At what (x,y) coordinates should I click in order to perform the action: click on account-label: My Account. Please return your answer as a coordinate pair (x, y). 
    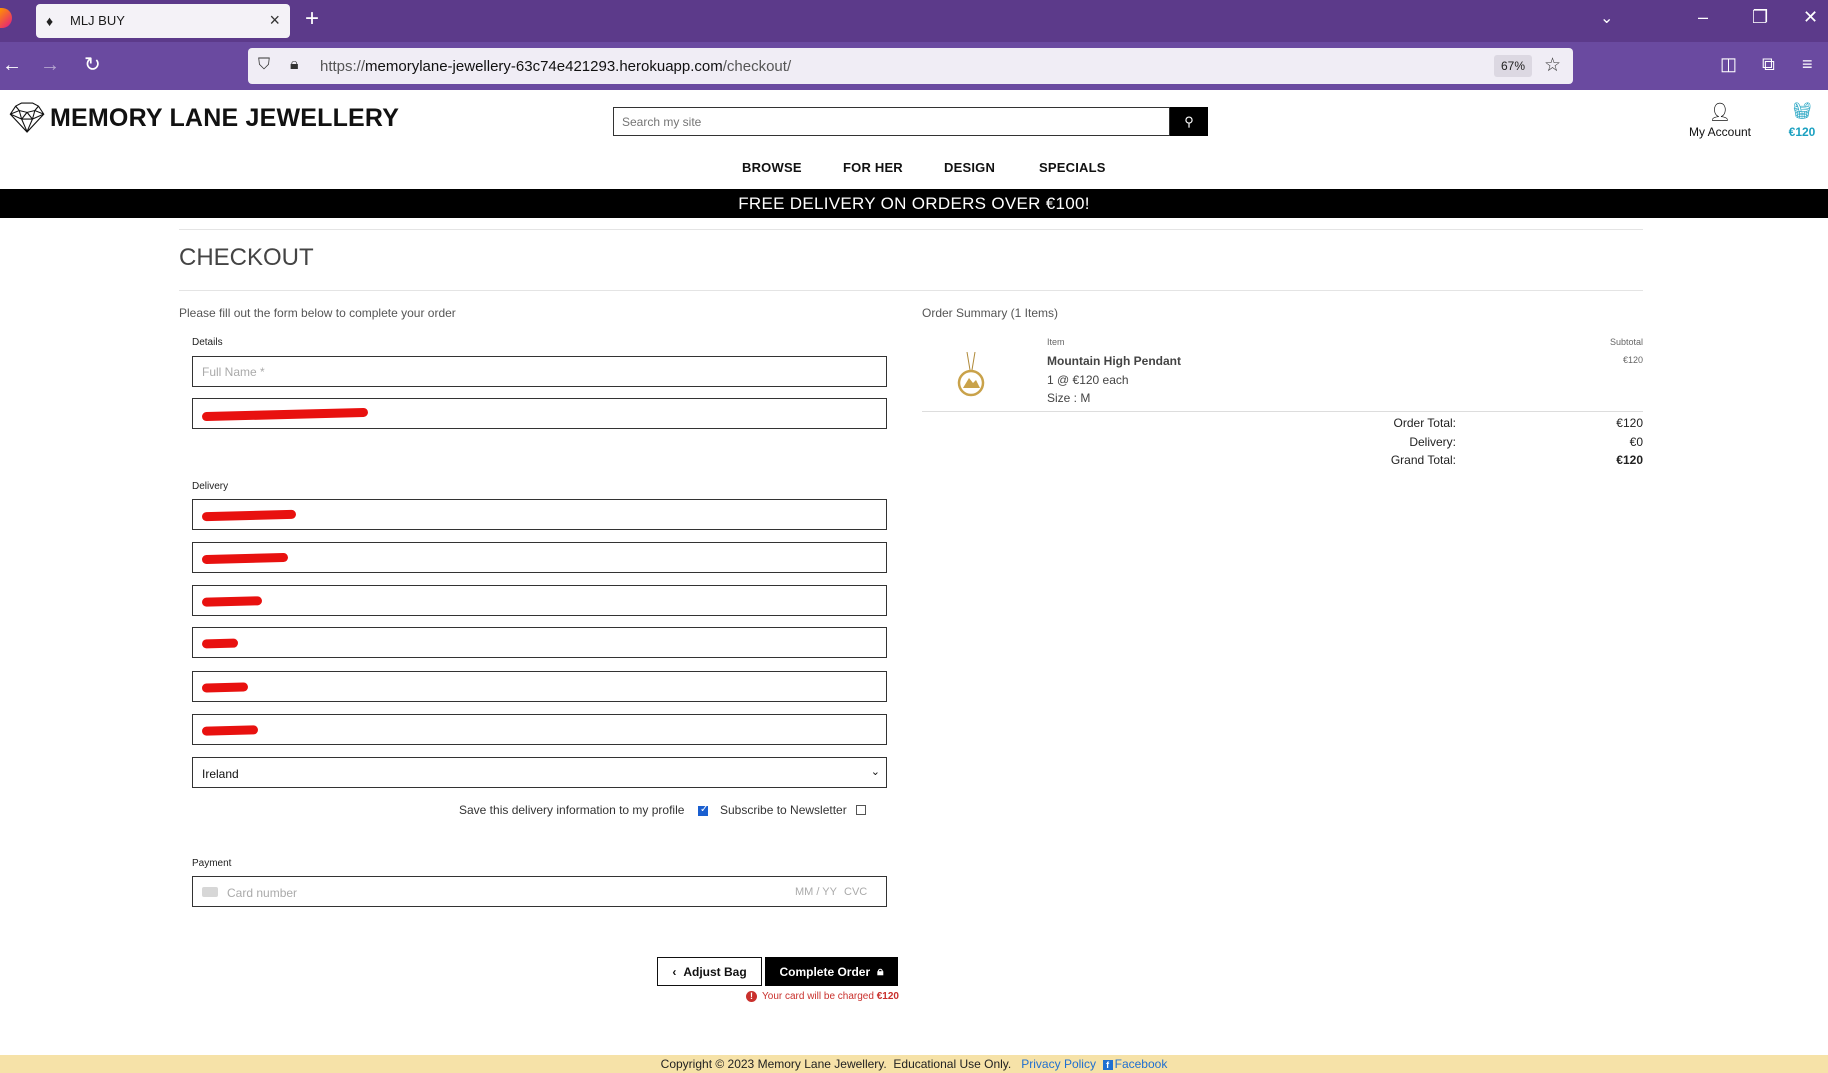
    Looking at the image, I should click on (1720, 132).